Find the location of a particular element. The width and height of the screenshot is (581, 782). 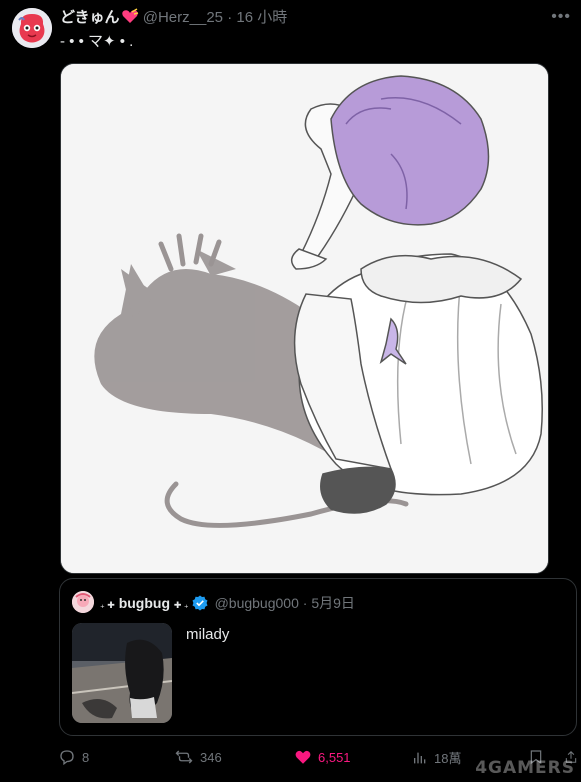

repost-count: 346 is located at coordinates (211, 757).